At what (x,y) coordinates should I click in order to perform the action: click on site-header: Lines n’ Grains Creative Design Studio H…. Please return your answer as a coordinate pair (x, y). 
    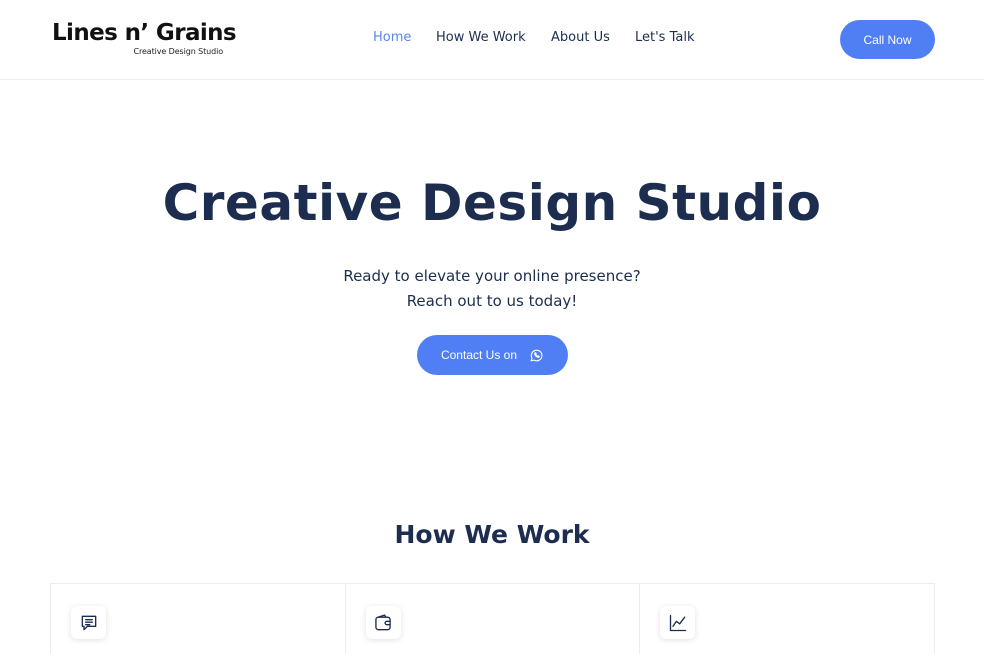
    Looking at the image, I should click on (492, 40).